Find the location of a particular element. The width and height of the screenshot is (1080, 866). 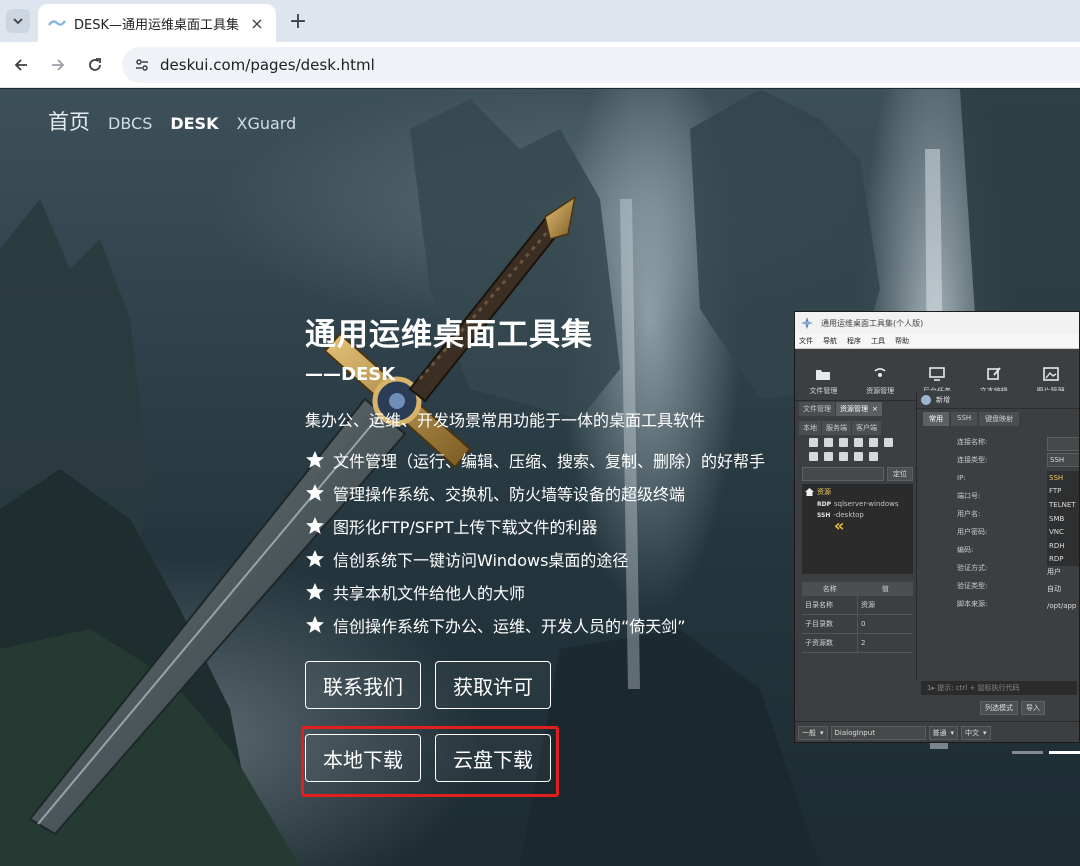

conn-type-field: SSH is located at coordinates (1063, 460).